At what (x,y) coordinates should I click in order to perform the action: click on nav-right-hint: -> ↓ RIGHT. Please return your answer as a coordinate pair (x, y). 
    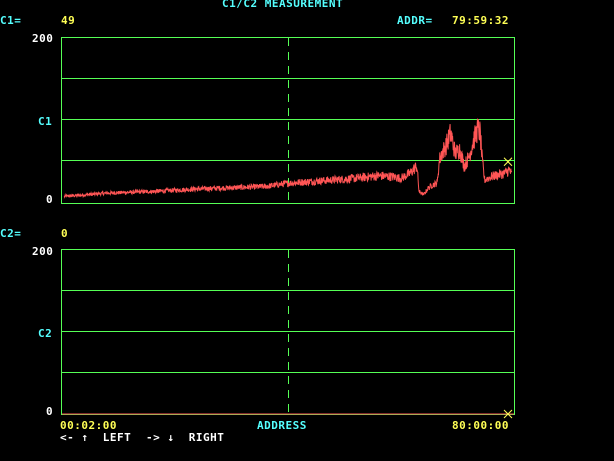
    Looking at the image, I should click on (185, 438).